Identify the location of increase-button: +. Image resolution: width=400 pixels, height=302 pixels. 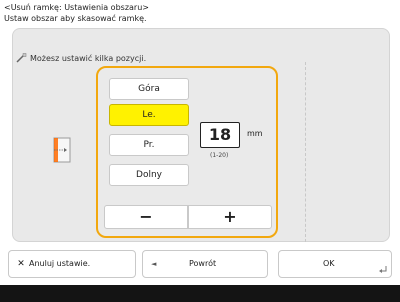
(230, 217).